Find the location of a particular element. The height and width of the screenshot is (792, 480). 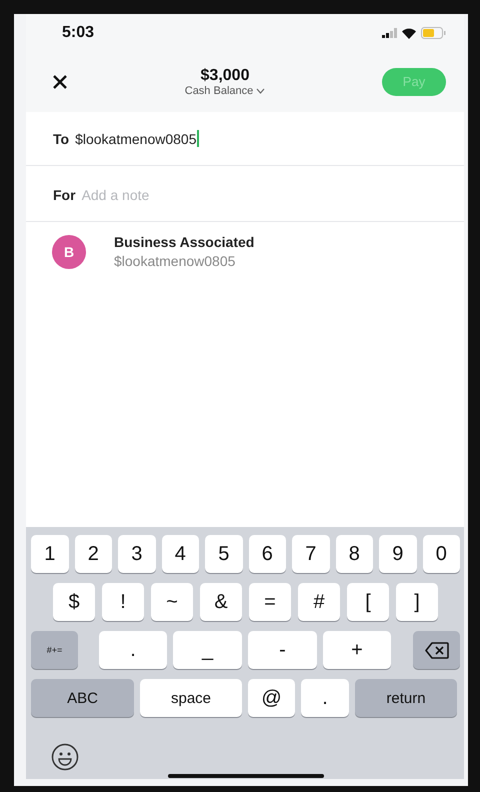

key: + is located at coordinates (357, 650).